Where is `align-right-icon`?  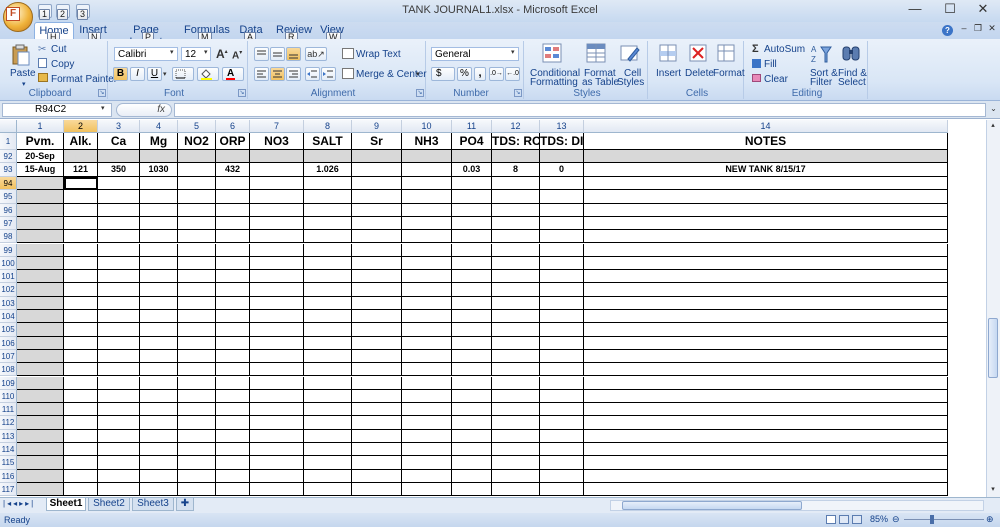
align-right-icon is located at coordinates (293, 74).